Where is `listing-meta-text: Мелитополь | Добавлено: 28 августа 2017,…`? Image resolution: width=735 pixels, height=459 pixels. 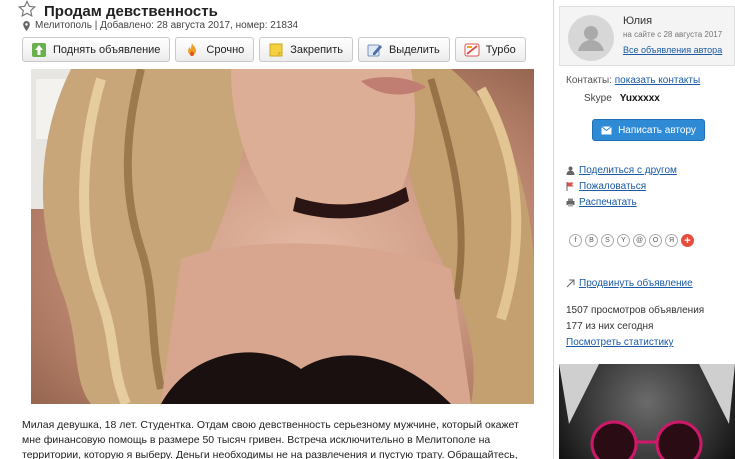
listing-meta-text: Мелитополь | Добавлено: 28 августа 2017,… is located at coordinates (167, 25).